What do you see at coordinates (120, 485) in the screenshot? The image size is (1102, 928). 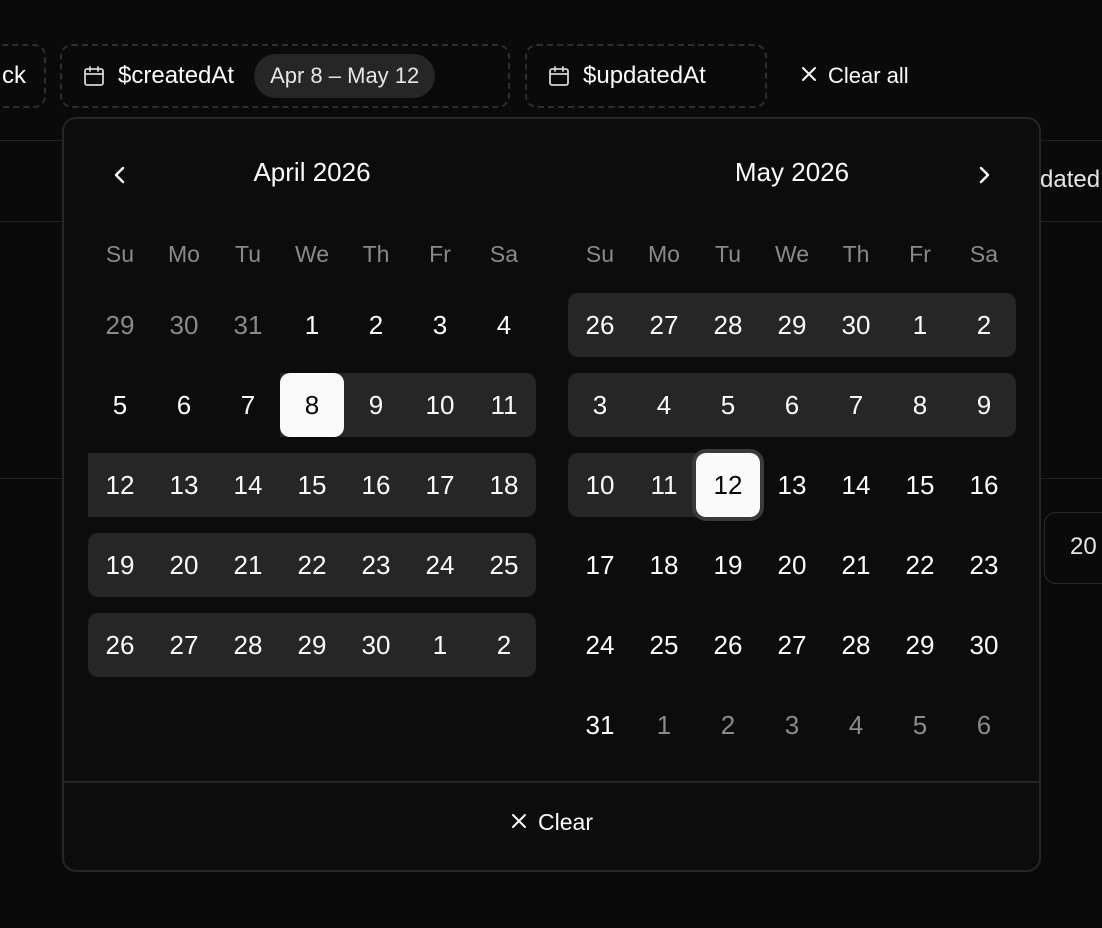 I see `day-cell: 12` at bounding box center [120, 485].